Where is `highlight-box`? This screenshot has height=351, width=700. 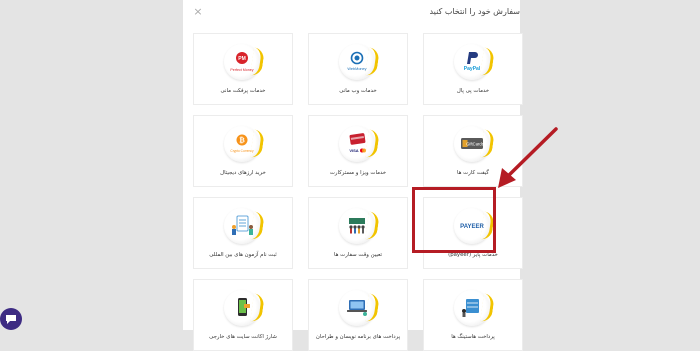 highlight-box is located at coordinates (454, 220).